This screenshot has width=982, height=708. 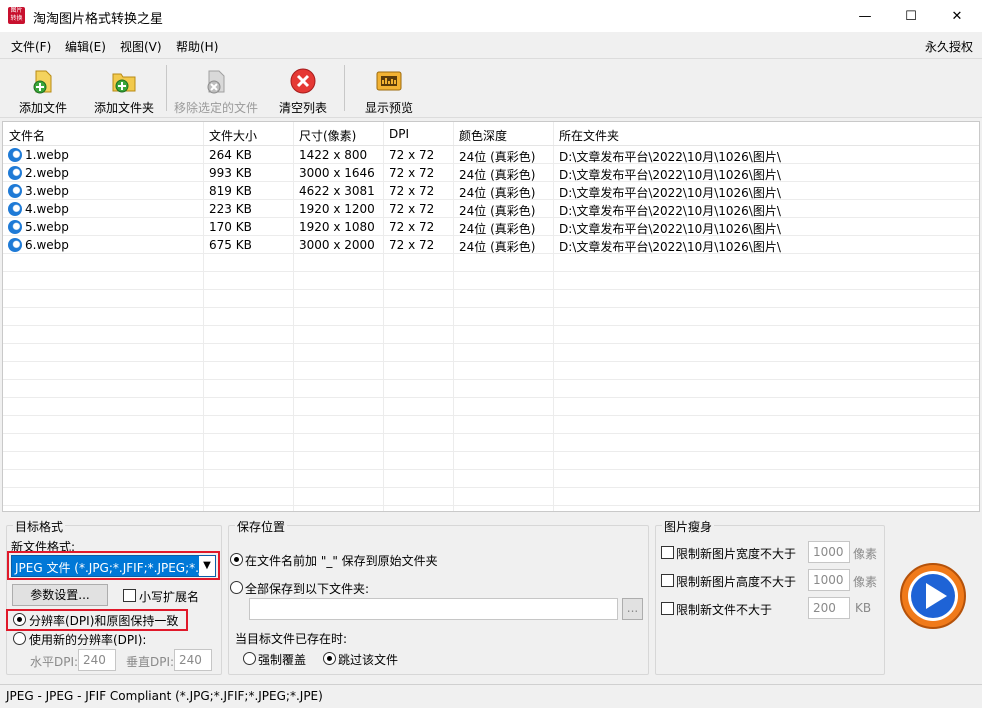 What do you see at coordinates (303, 81) in the screenshot?
I see `clear-list-icon` at bounding box center [303, 81].